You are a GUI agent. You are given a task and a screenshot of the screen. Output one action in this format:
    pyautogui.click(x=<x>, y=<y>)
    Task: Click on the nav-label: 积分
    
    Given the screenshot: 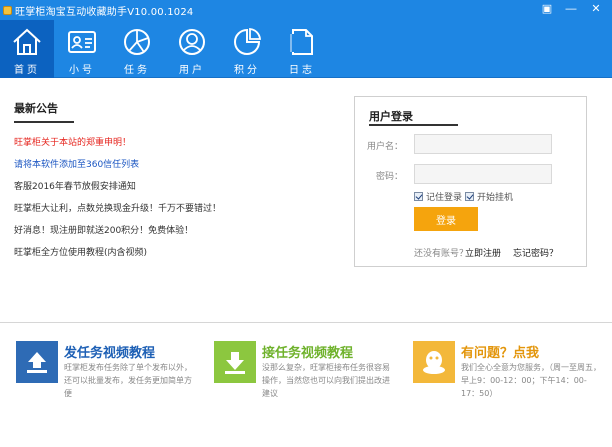 What is the action you would take?
    pyautogui.click(x=247, y=70)
    